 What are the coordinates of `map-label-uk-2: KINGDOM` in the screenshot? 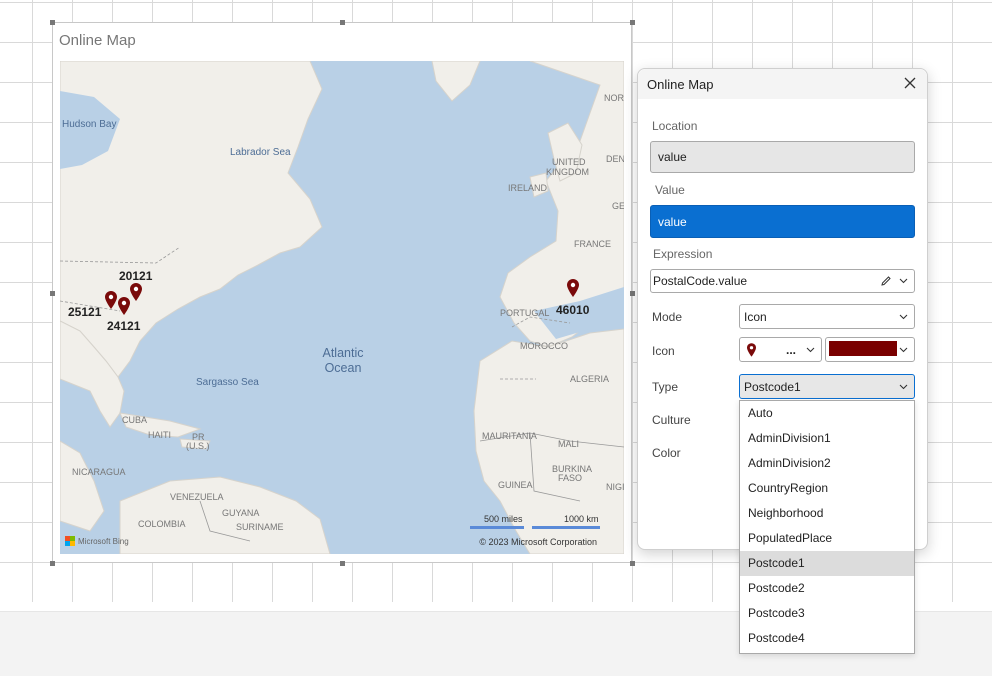 It's located at (568, 172).